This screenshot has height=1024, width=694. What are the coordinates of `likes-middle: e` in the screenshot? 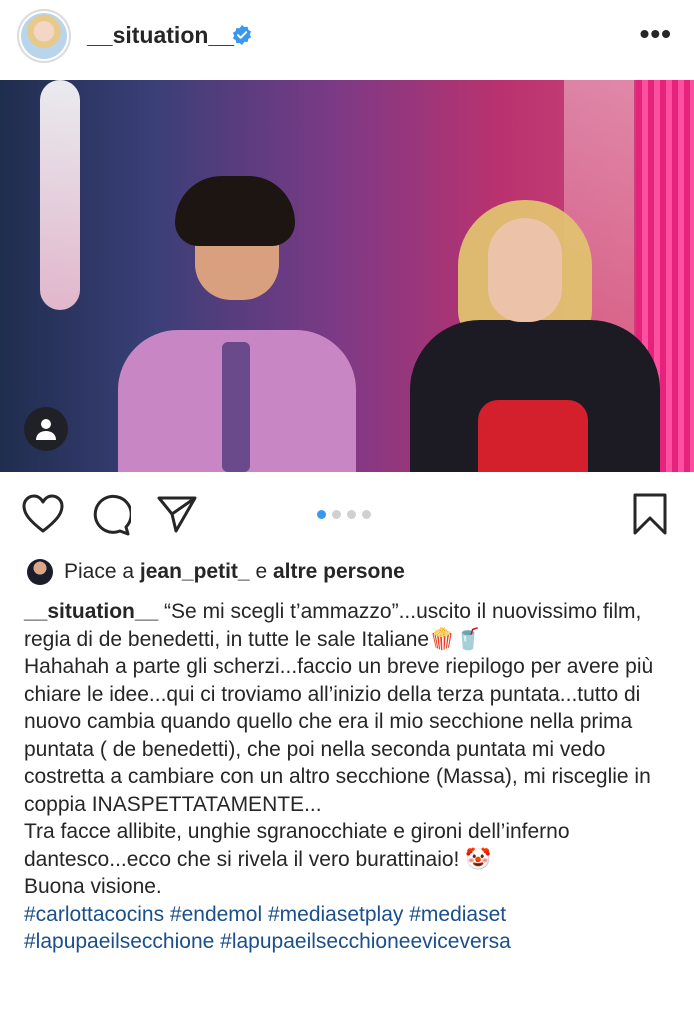 It's located at (261, 571).